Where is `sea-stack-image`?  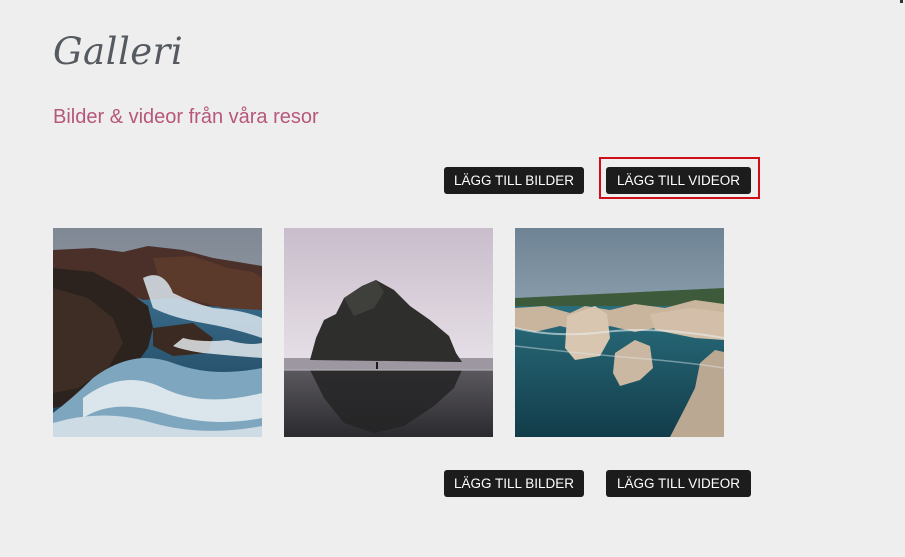
sea-stack-image is located at coordinates (388, 332).